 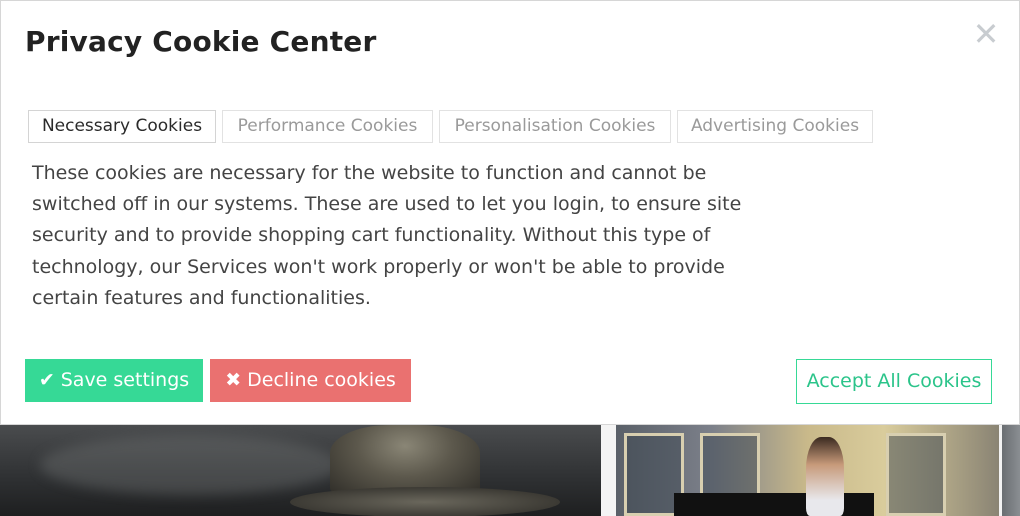 I want to click on x-icon: ✖, so click(x=233, y=380).